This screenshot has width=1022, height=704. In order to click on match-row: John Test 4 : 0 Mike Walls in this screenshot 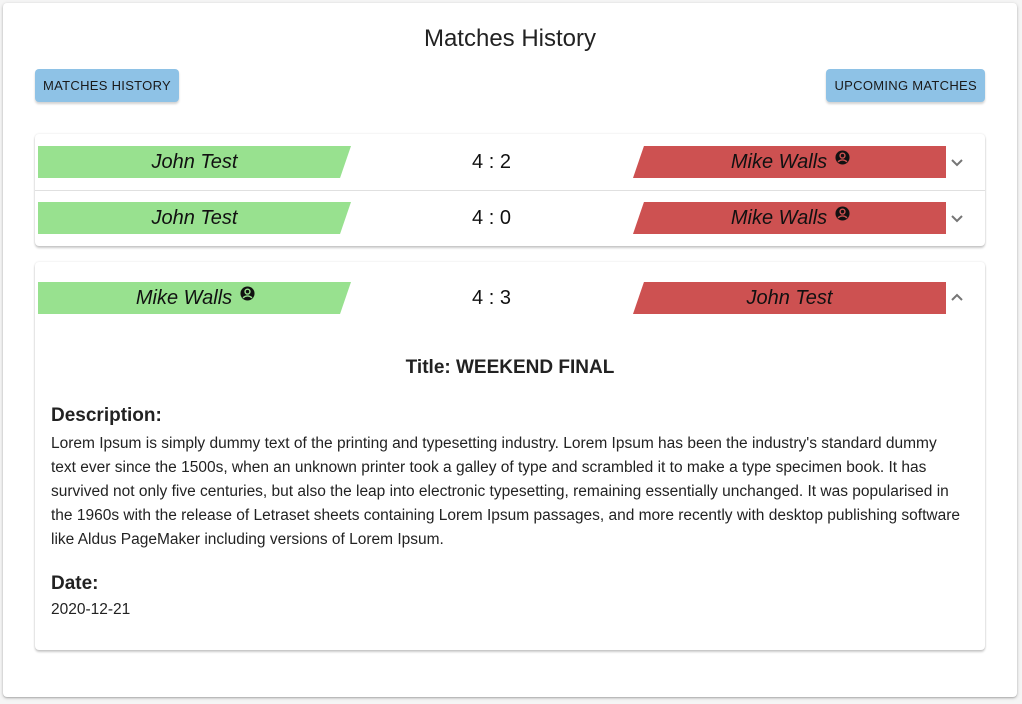, I will do `click(510, 218)`.